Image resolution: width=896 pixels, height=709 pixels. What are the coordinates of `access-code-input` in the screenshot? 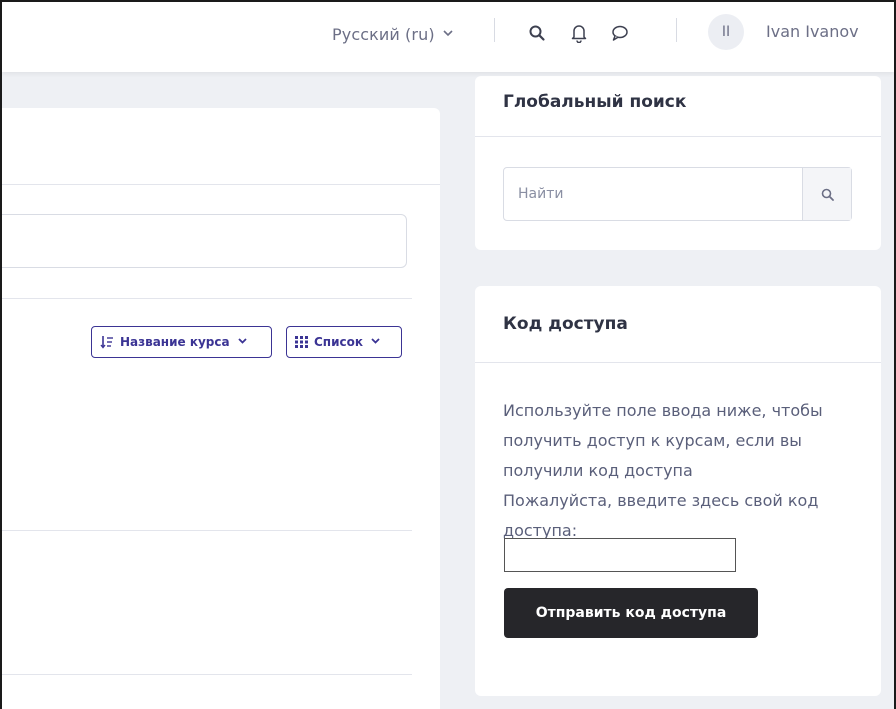 It's located at (620, 555).